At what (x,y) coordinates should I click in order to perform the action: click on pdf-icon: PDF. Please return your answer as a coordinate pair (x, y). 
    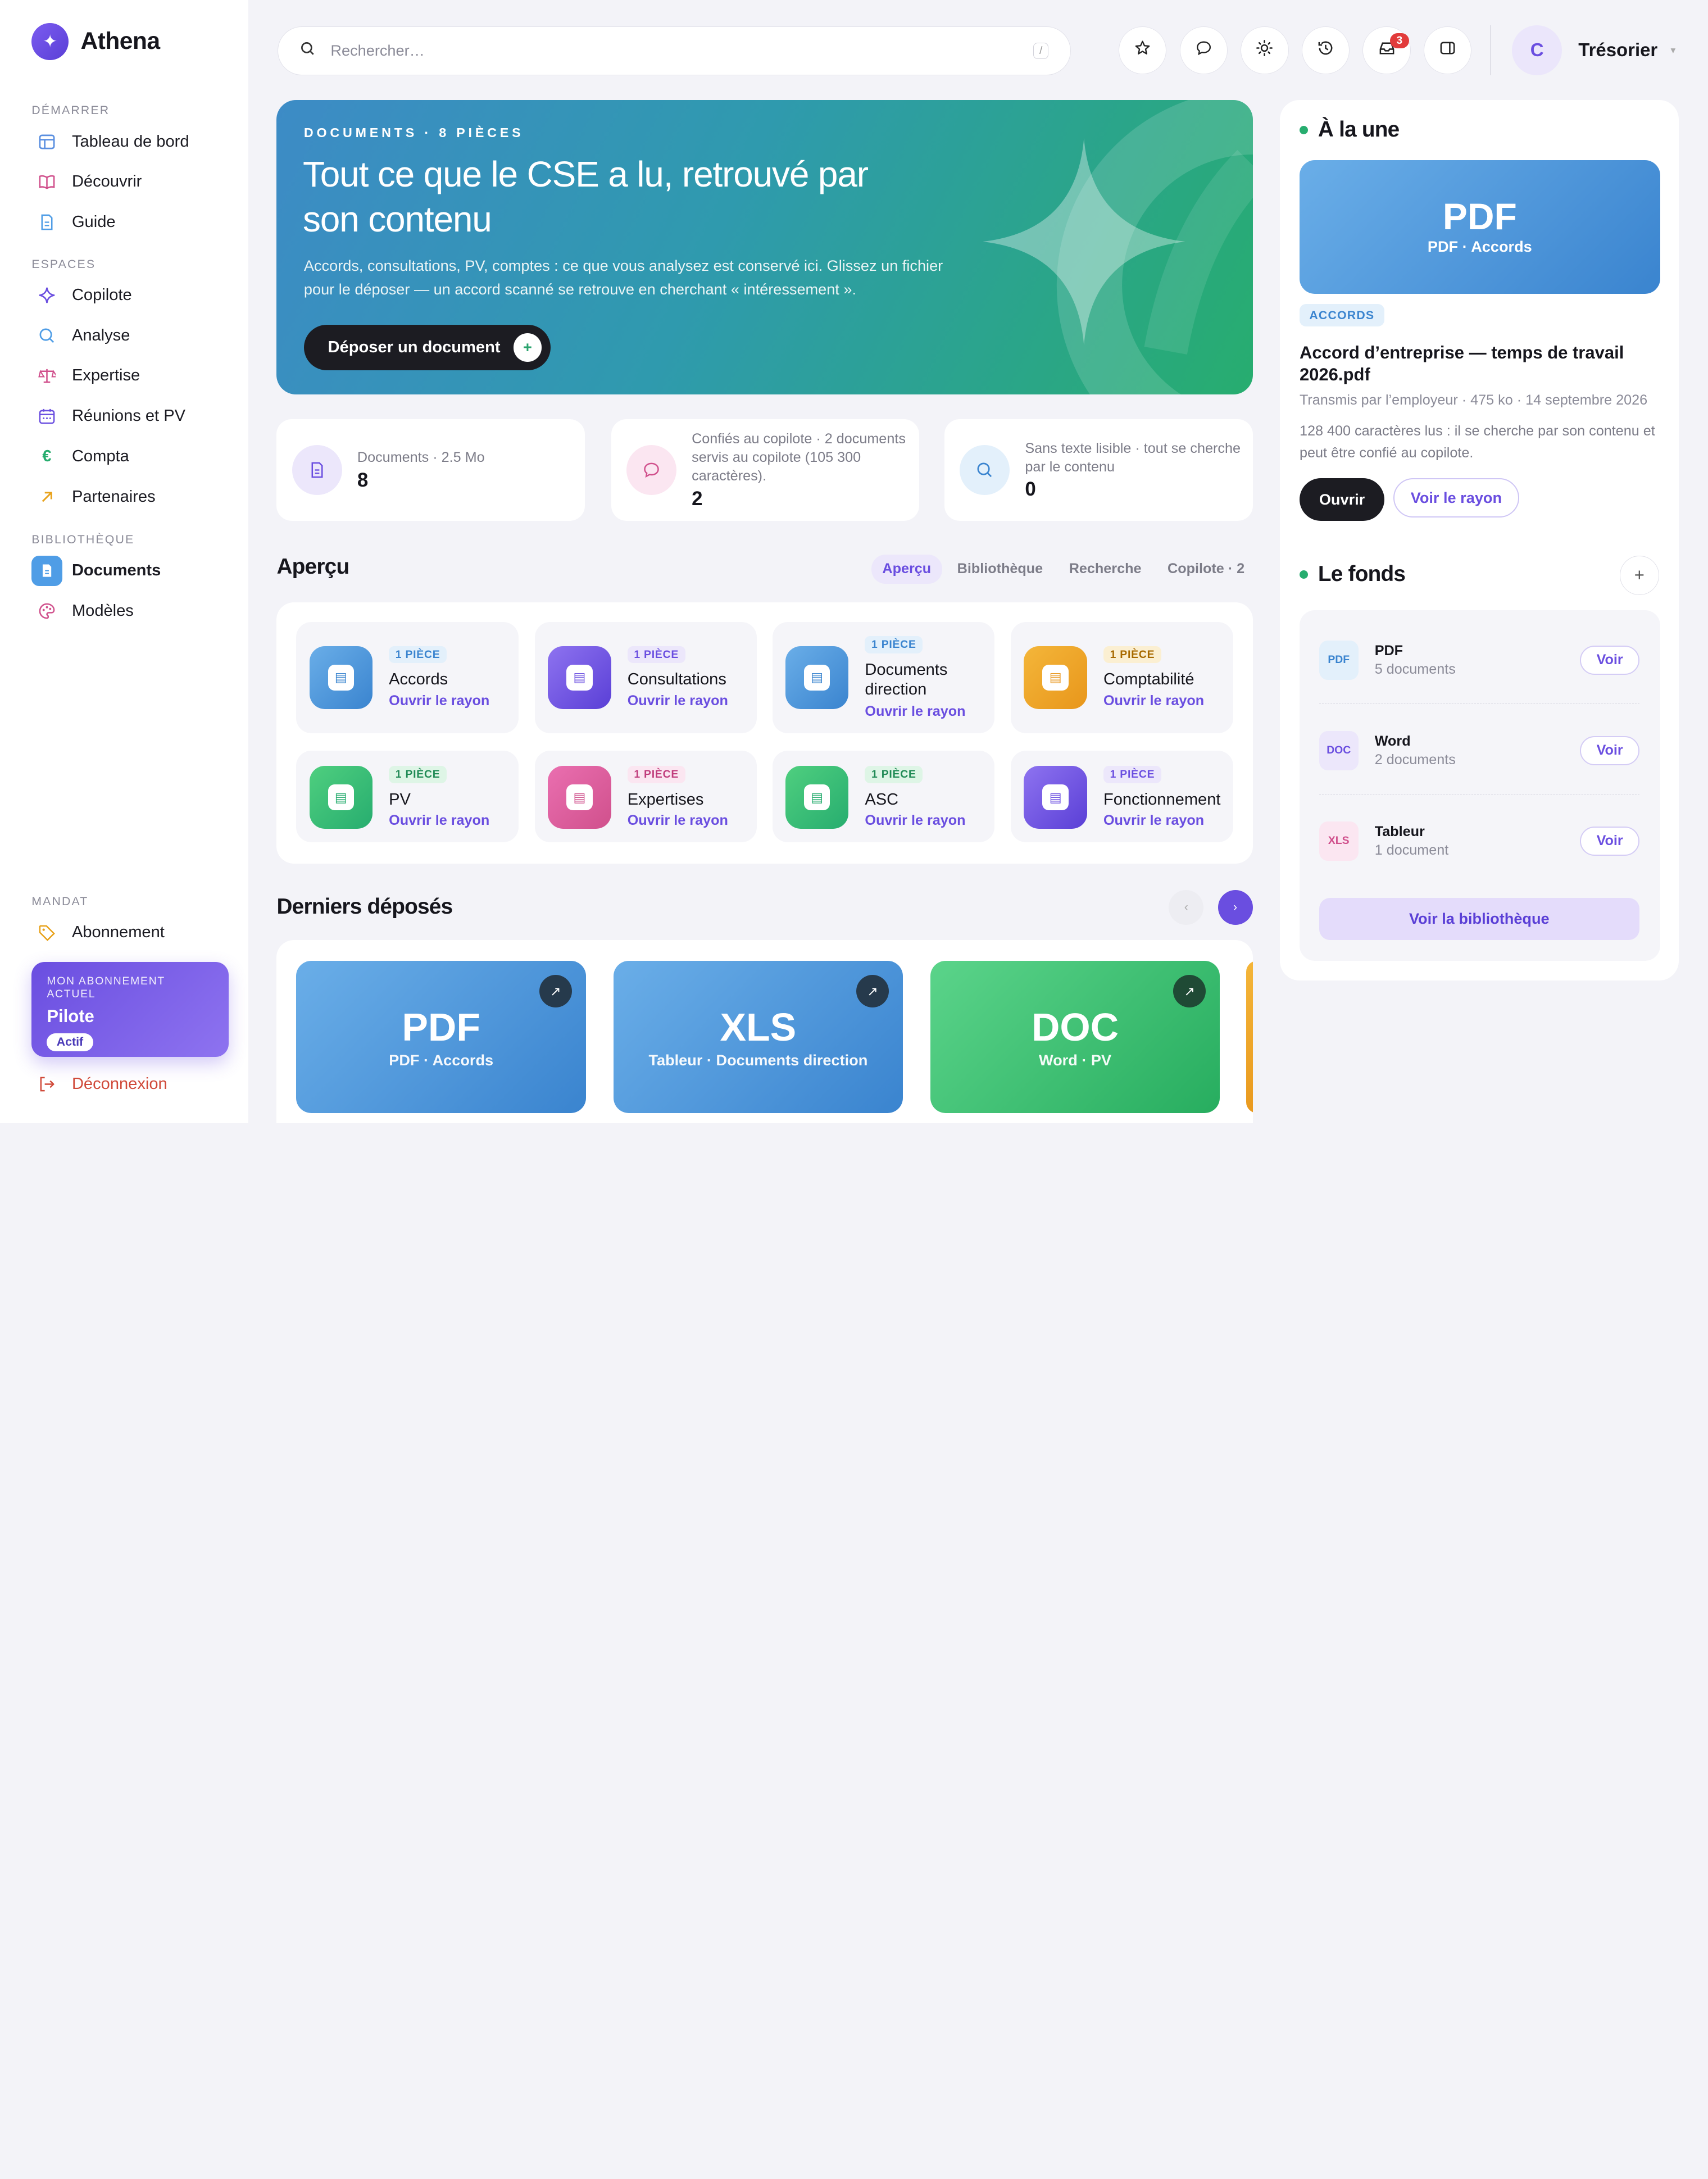
    Looking at the image, I should click on (1339, 660).